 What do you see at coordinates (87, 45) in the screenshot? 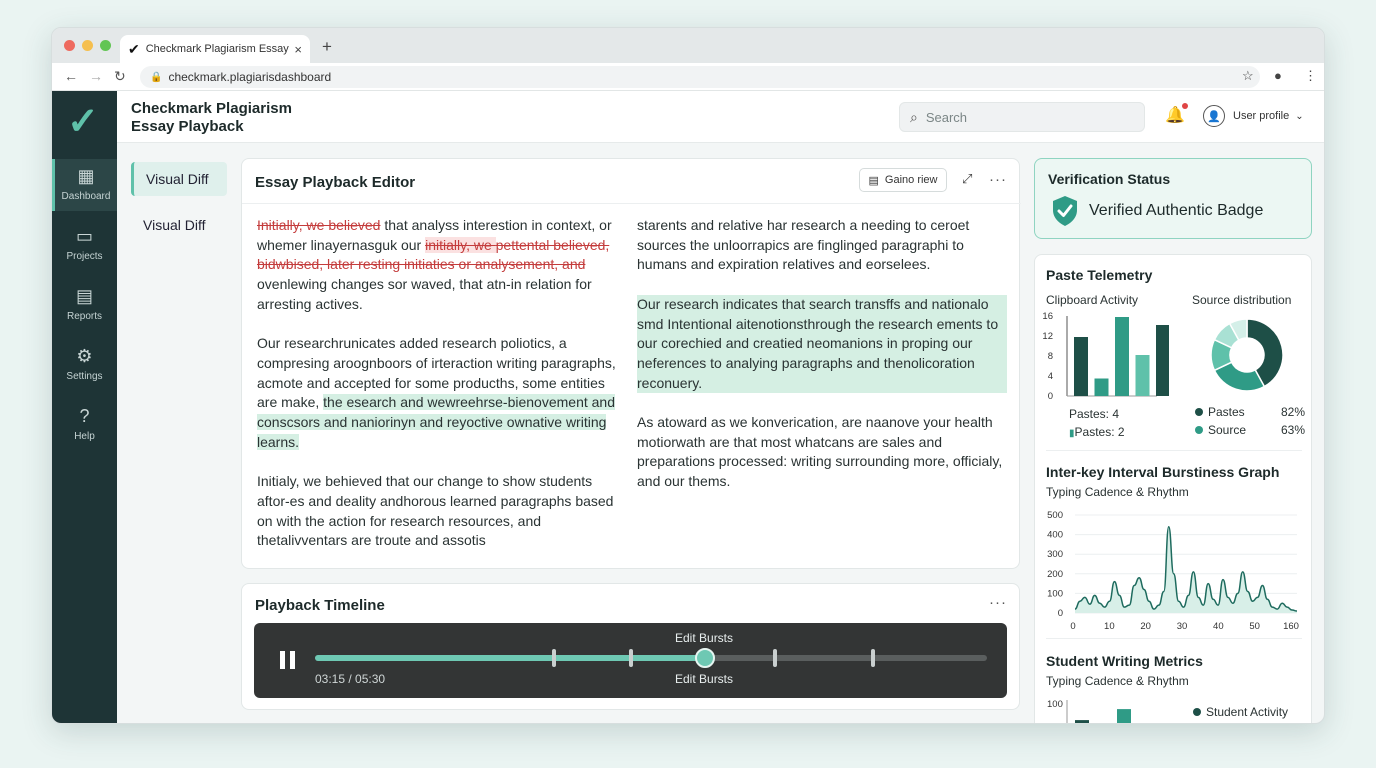
I see `minimize-window-button` at bounding box center [87, 45].